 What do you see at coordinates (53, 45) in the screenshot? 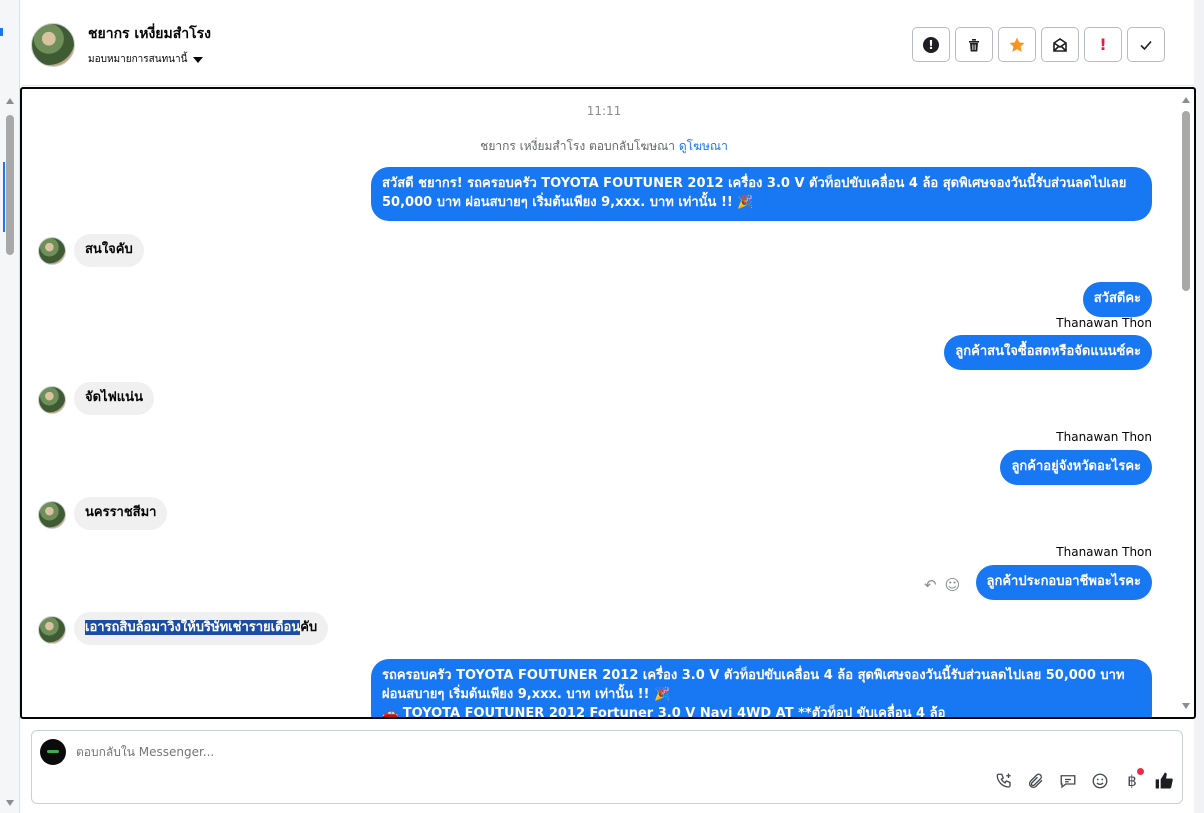
I see `contact-avatar` at bounding box center [53, 45].